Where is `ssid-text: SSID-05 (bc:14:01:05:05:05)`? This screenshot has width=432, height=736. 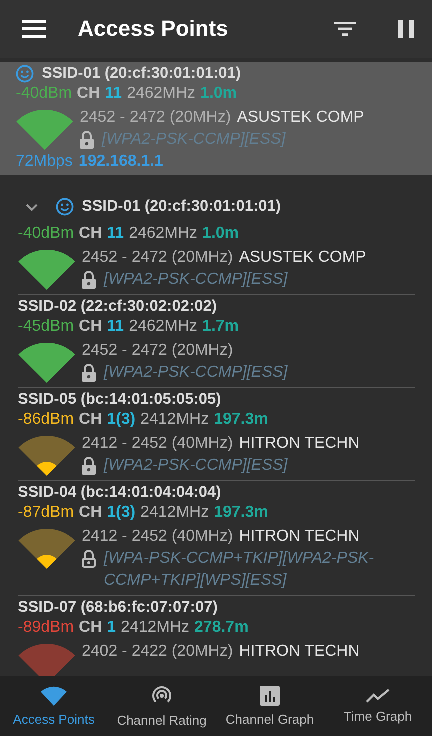 ssid-text: SSID-05 (bc:14:01:05:05:05) is located at coordinates (120, 399).